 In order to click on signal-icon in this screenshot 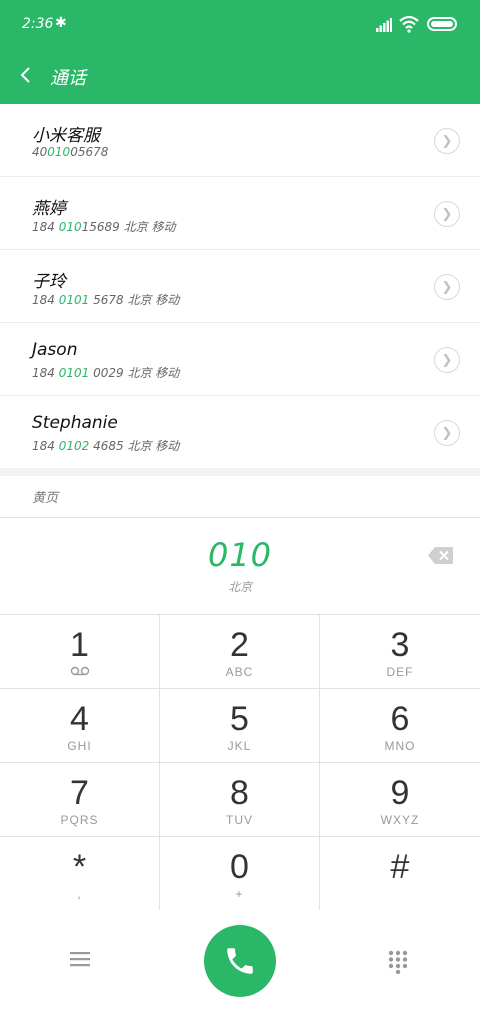, I will do `click(384, 25)`.